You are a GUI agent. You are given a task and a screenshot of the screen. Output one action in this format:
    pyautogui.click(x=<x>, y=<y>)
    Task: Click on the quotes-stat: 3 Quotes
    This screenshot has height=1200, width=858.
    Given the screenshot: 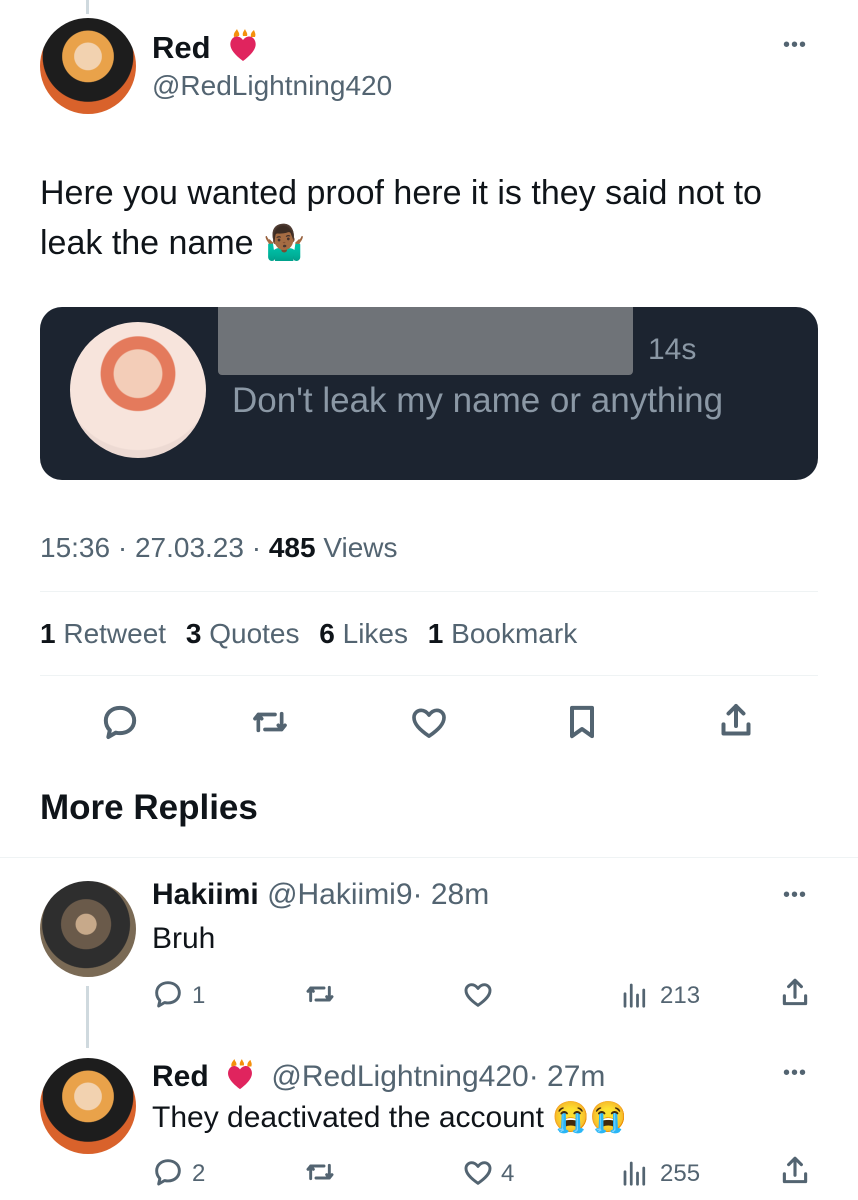 What is the action you would take?
    pyautogui.click(x=243, y=633)
    